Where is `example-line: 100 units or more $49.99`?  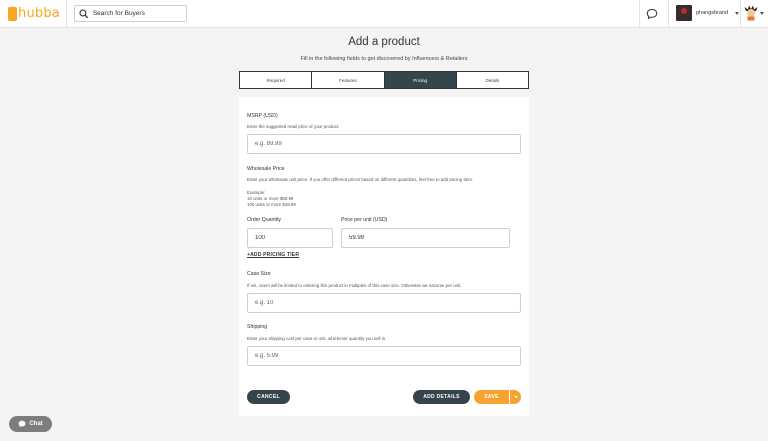 example-line: 100 units or more $49.99 is located at coordinates (271, 204).